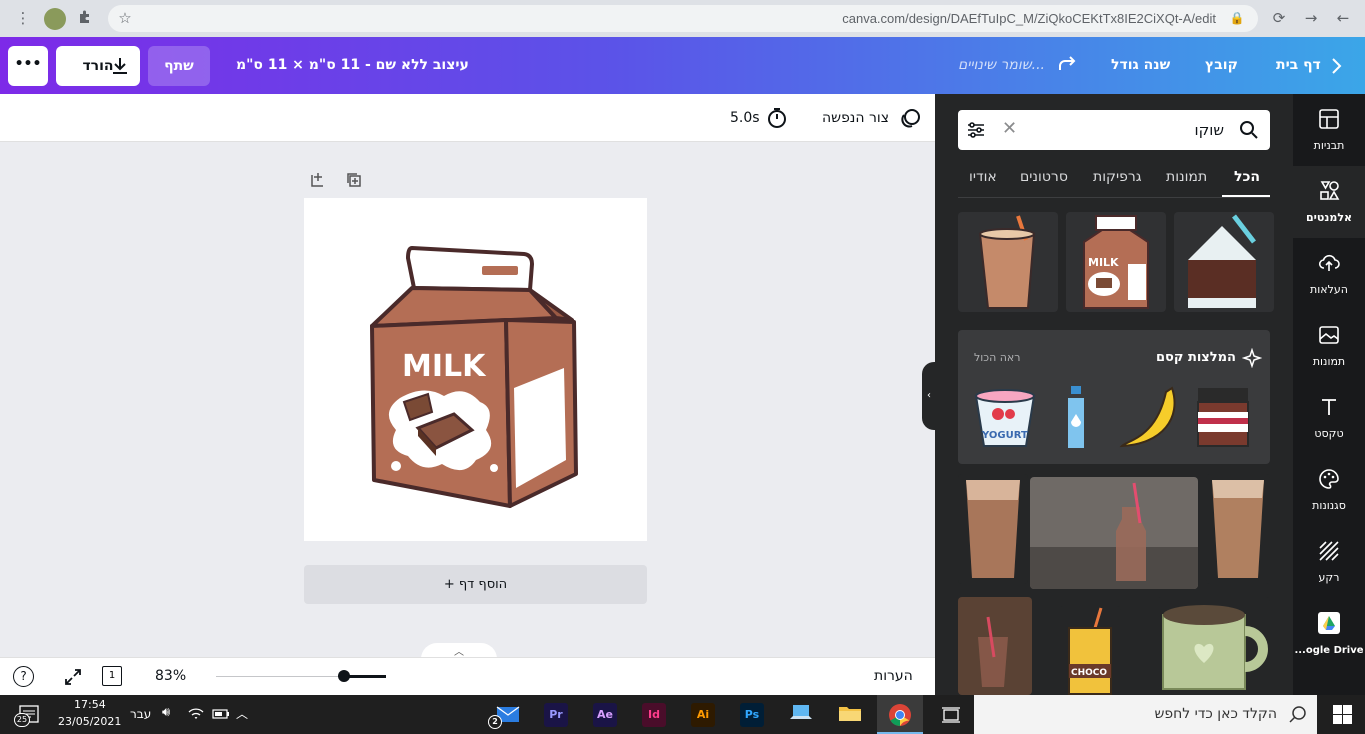  I want to click on zoom-slider-knob, so click(343, 676).